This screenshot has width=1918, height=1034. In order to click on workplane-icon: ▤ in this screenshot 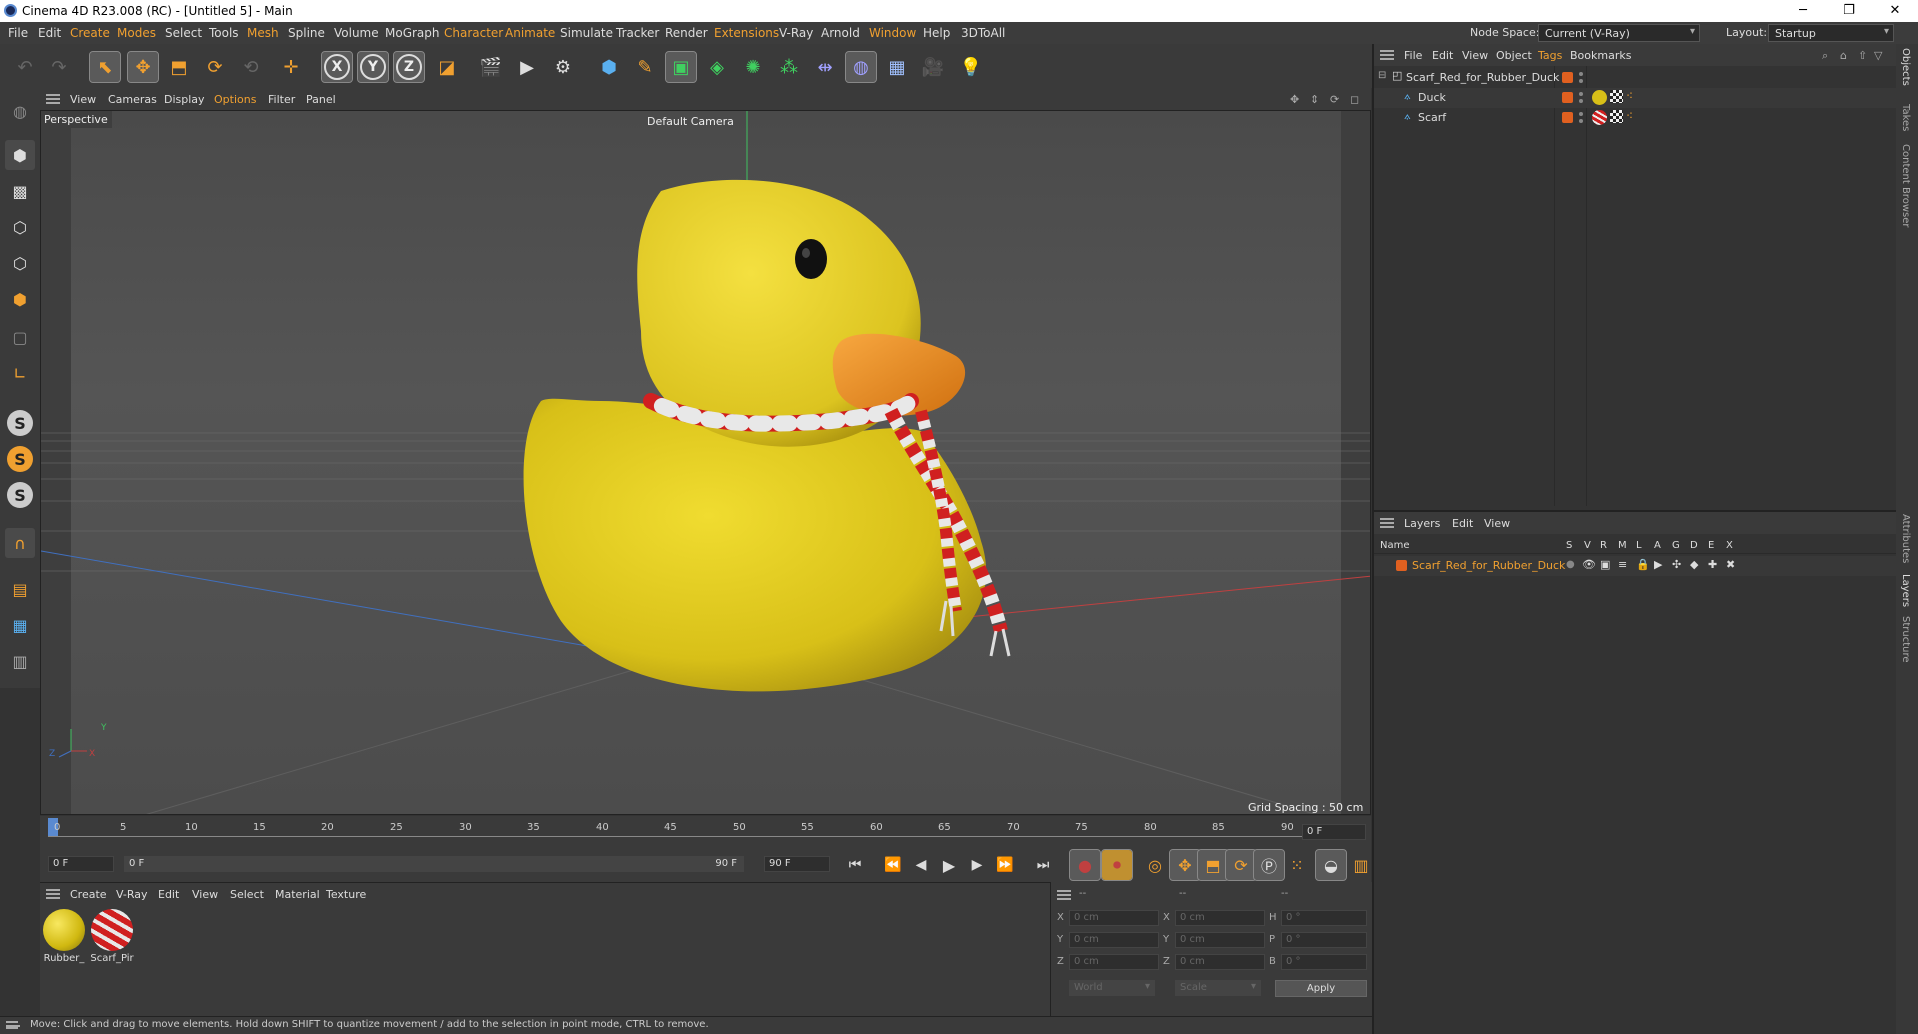, I will do `click(20, 589)`.